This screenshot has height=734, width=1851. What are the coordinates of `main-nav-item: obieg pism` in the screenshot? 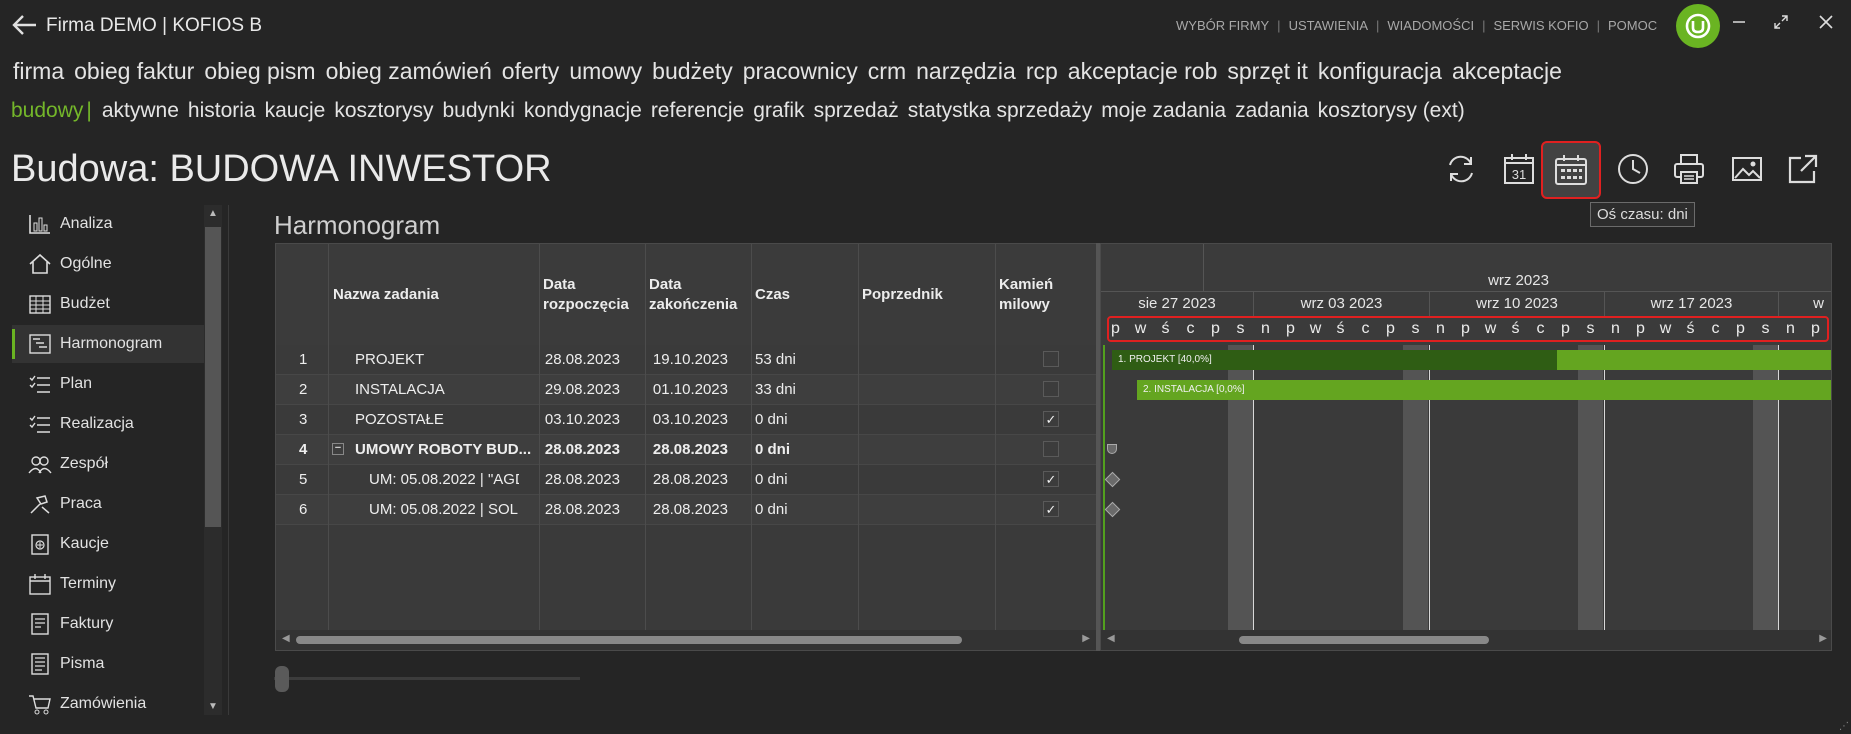 It's located at (259, 71).